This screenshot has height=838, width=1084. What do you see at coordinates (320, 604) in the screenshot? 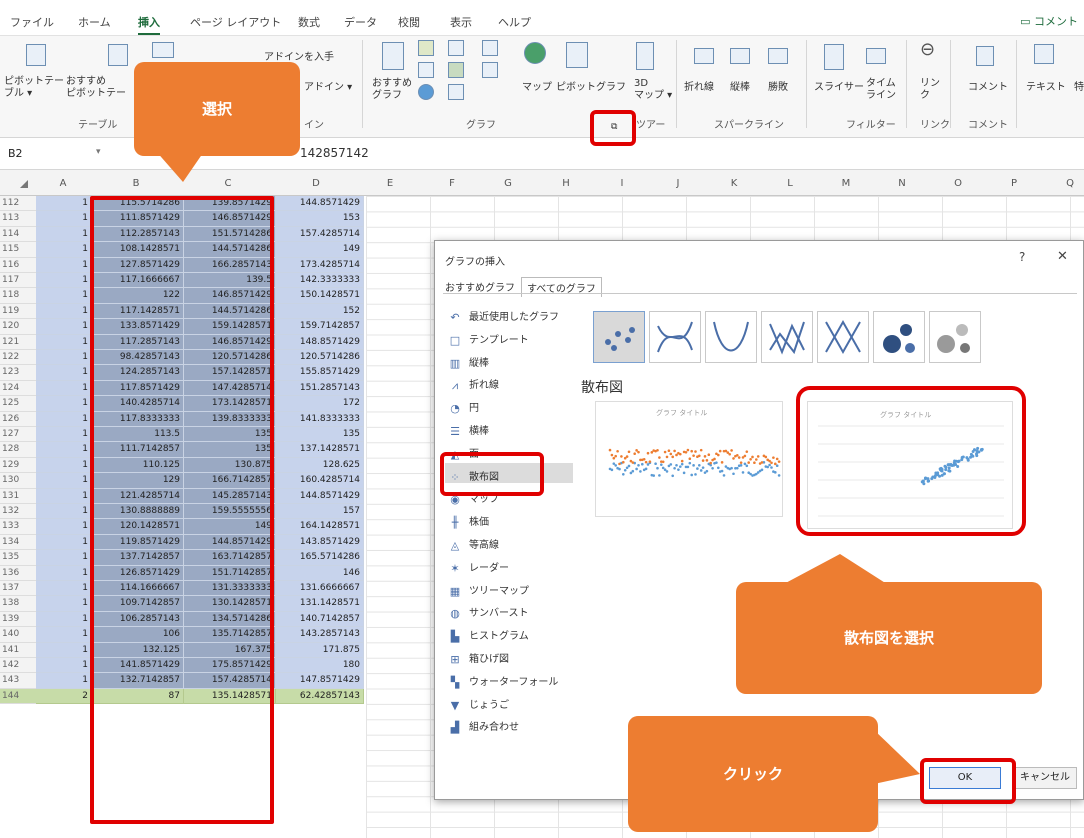
I see `cell-d: 131.1428571` at bounding box center [320, 604].